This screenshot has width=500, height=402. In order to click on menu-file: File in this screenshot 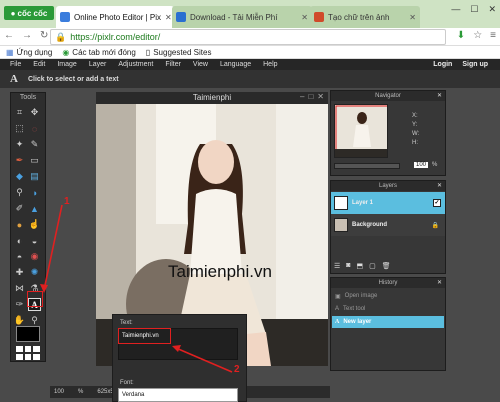, I will do `click(15, 64)`.